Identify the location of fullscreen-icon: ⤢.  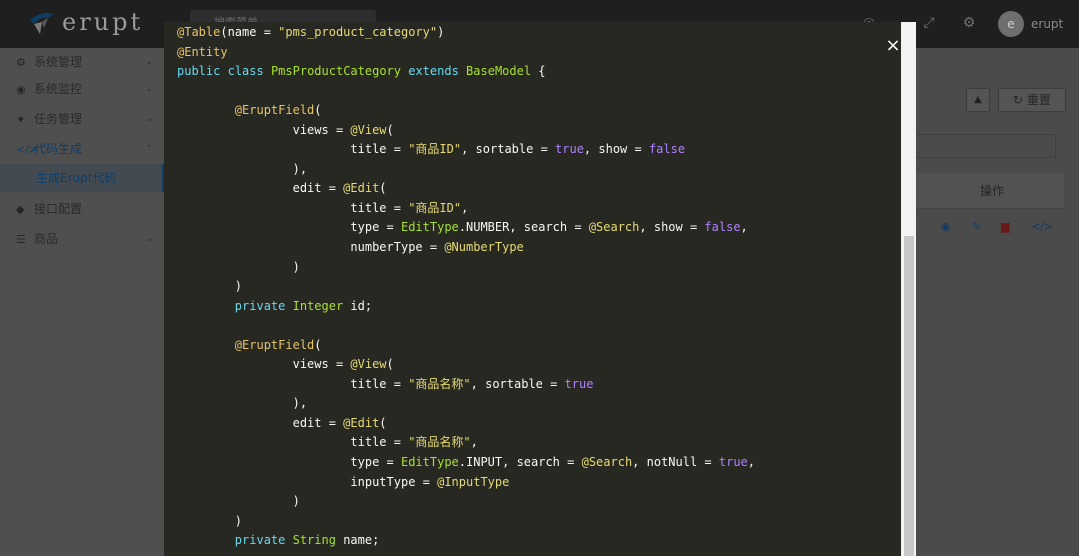
(929, 23).